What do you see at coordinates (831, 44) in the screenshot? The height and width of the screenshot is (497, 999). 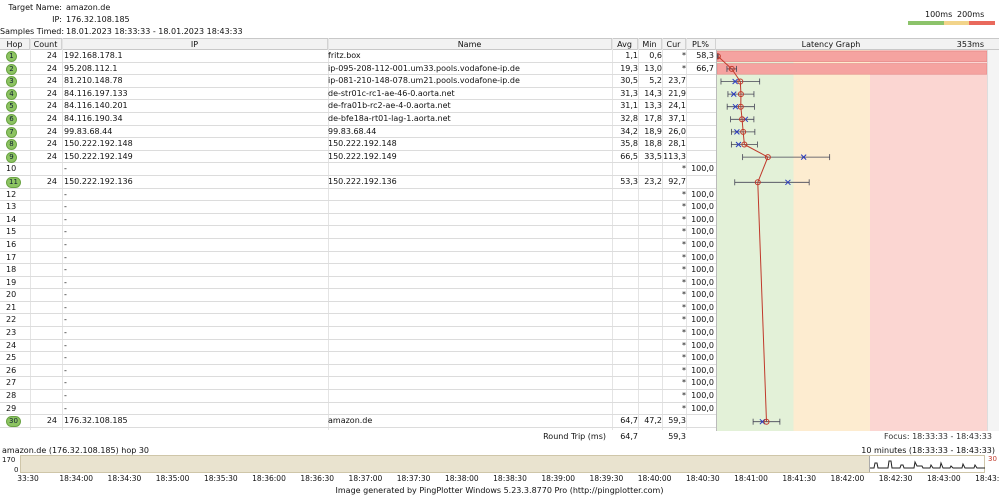 I see `col-latency-graph: Latency Graph` at bounding box center [831, 44].